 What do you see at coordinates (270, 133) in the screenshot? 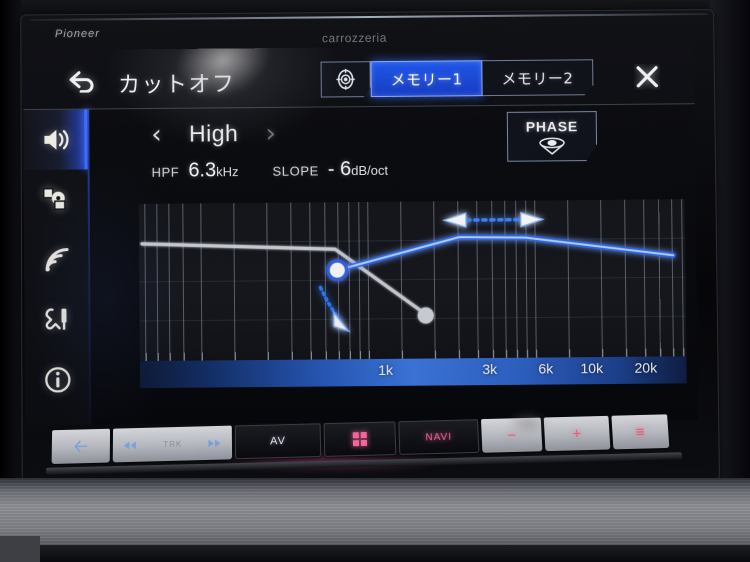
I see `band-next-button: ›` at bounding box center [270, 133].